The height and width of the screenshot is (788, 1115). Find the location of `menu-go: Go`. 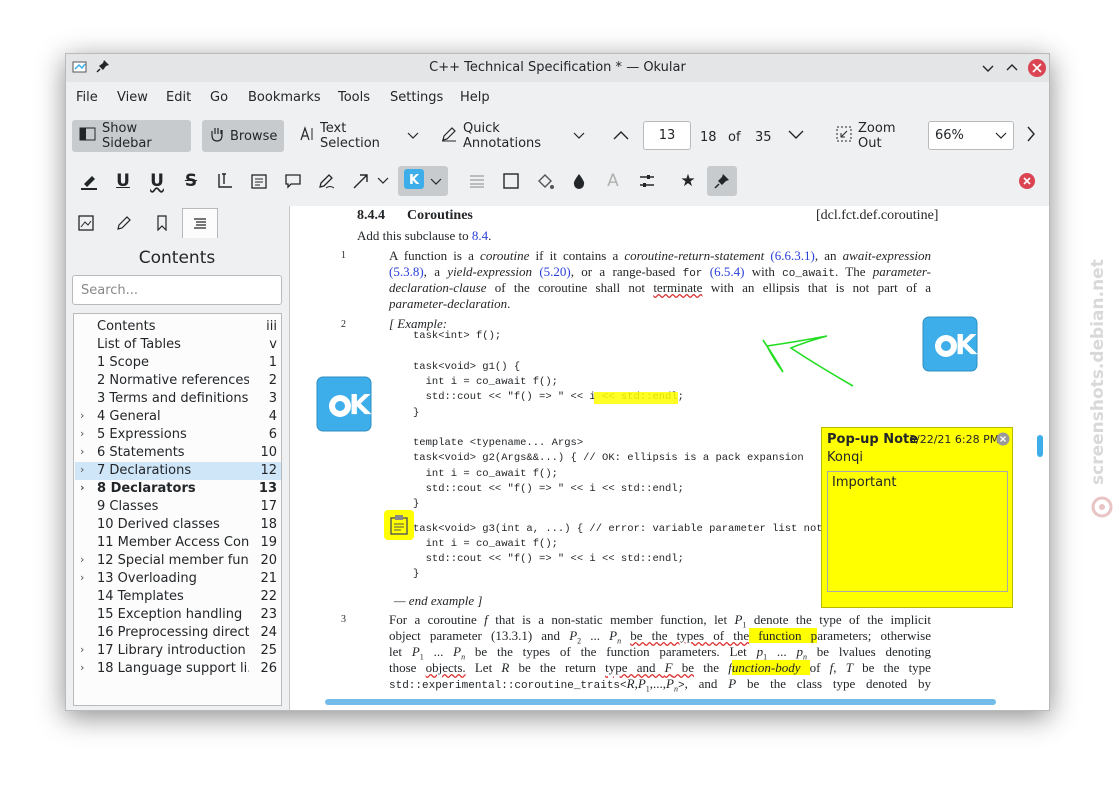

menu-go: Go is located at coordinates (219, 97).